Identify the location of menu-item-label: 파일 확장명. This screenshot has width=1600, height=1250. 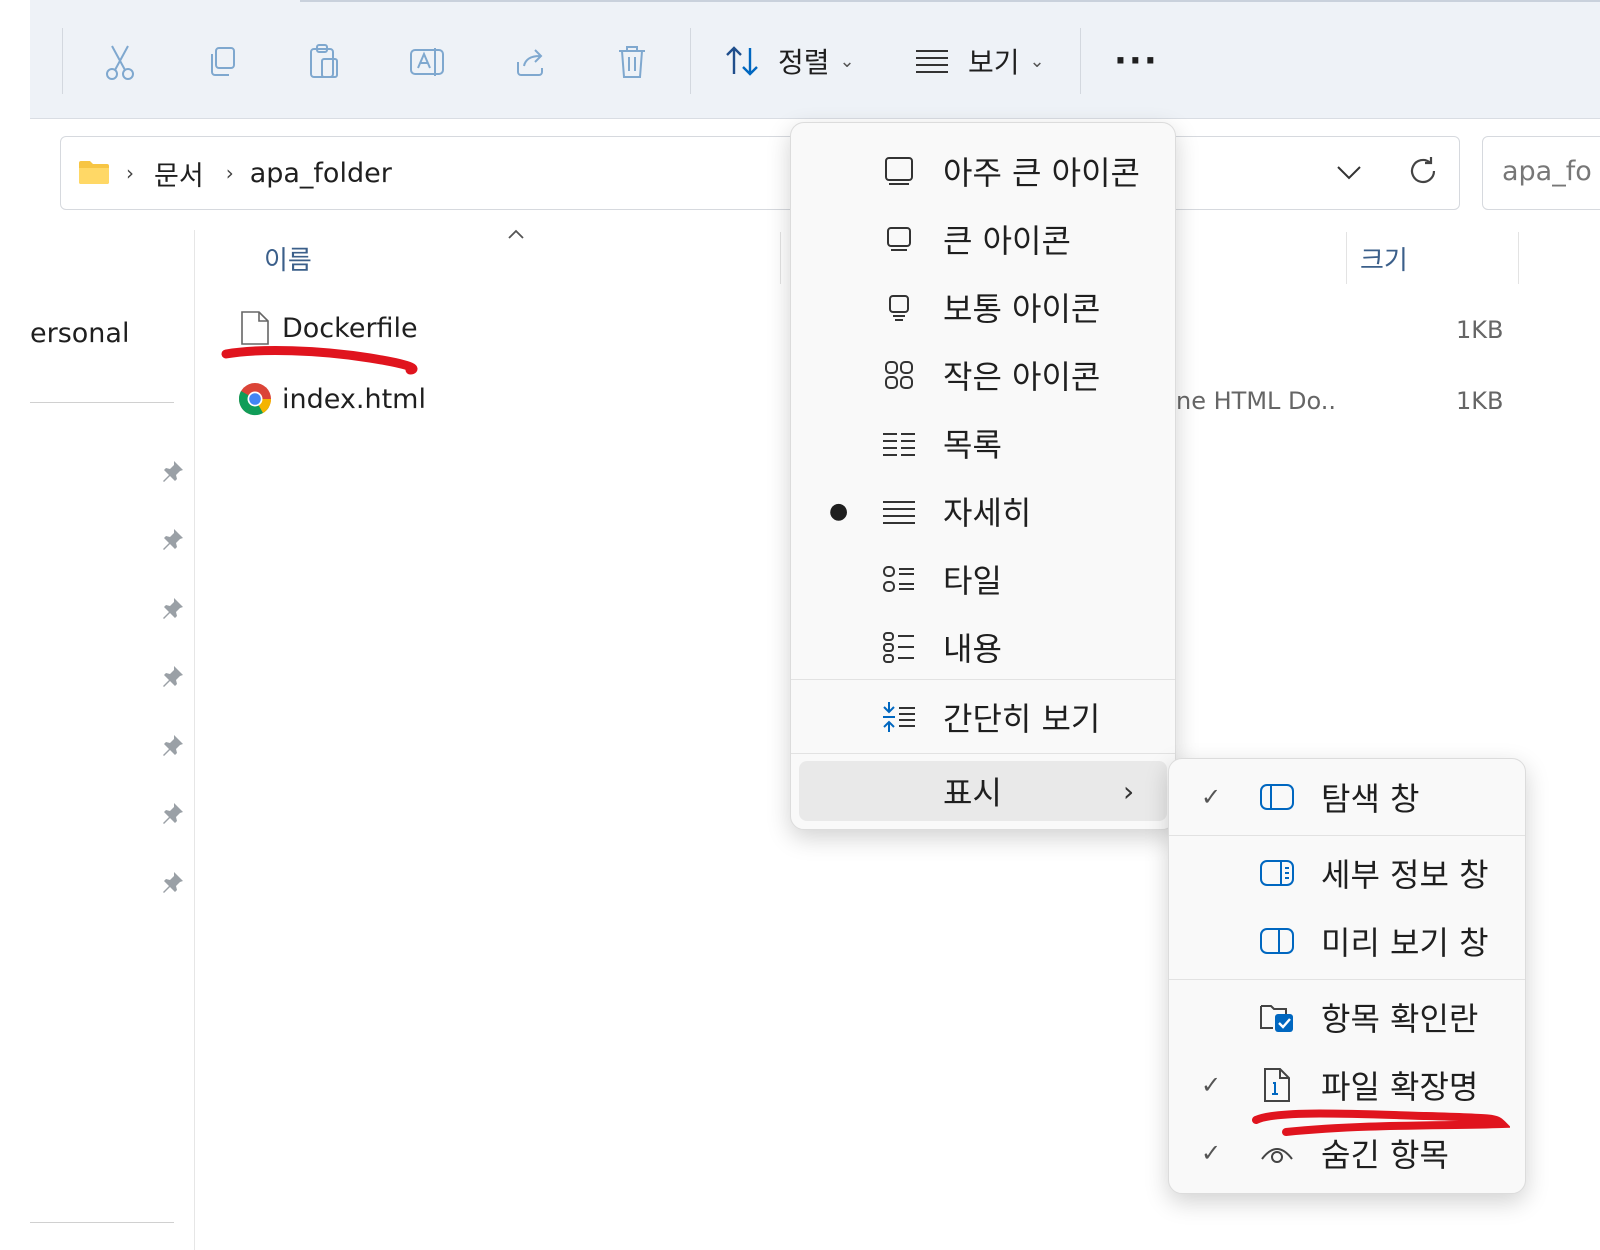
(1400, 1087).